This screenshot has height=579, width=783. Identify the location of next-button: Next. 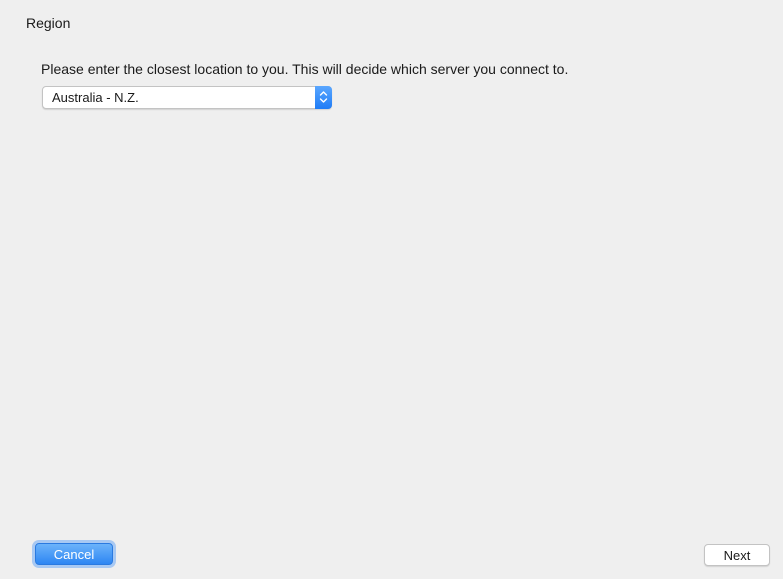
(737, 555).